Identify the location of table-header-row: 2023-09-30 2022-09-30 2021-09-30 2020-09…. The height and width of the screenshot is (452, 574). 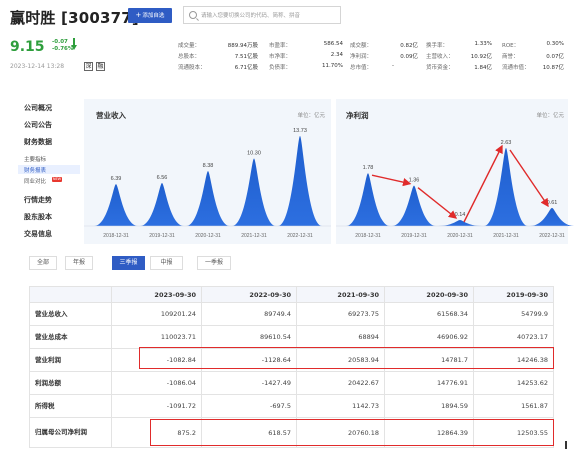
(291, 294).